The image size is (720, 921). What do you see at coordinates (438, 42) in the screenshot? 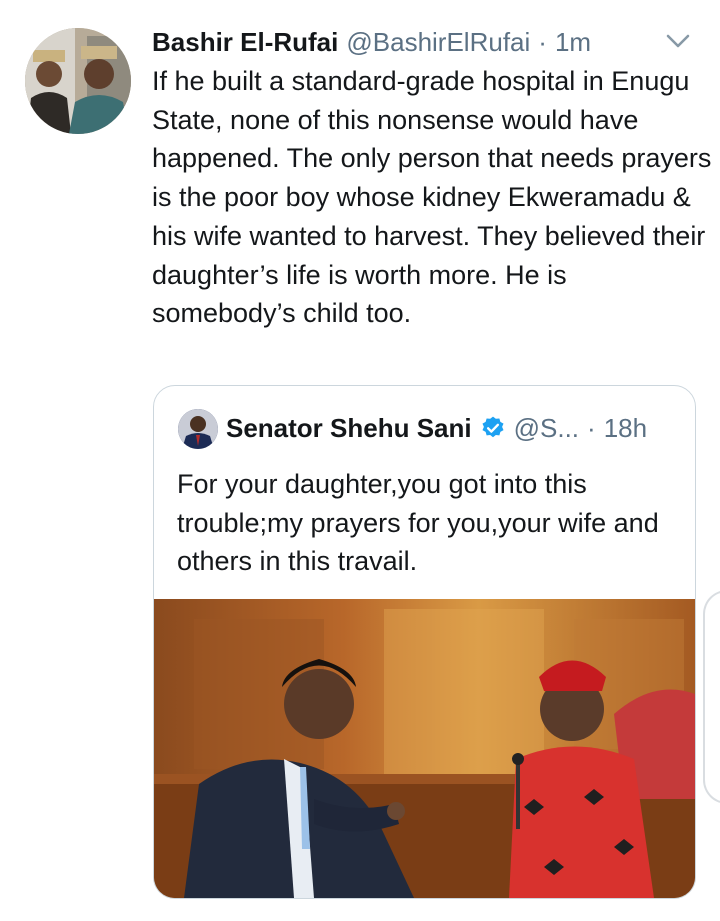
I see `author-handle: @BashirElRufai` at bounding box center [438, 42].